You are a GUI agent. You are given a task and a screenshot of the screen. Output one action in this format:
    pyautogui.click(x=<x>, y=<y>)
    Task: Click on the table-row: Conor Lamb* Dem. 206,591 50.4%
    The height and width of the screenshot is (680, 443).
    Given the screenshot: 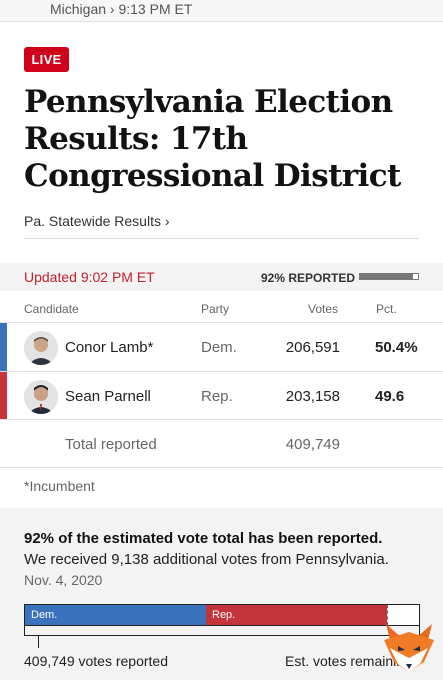 What is the action you would take?
    pyautogui.click(x=221, y=346)
    